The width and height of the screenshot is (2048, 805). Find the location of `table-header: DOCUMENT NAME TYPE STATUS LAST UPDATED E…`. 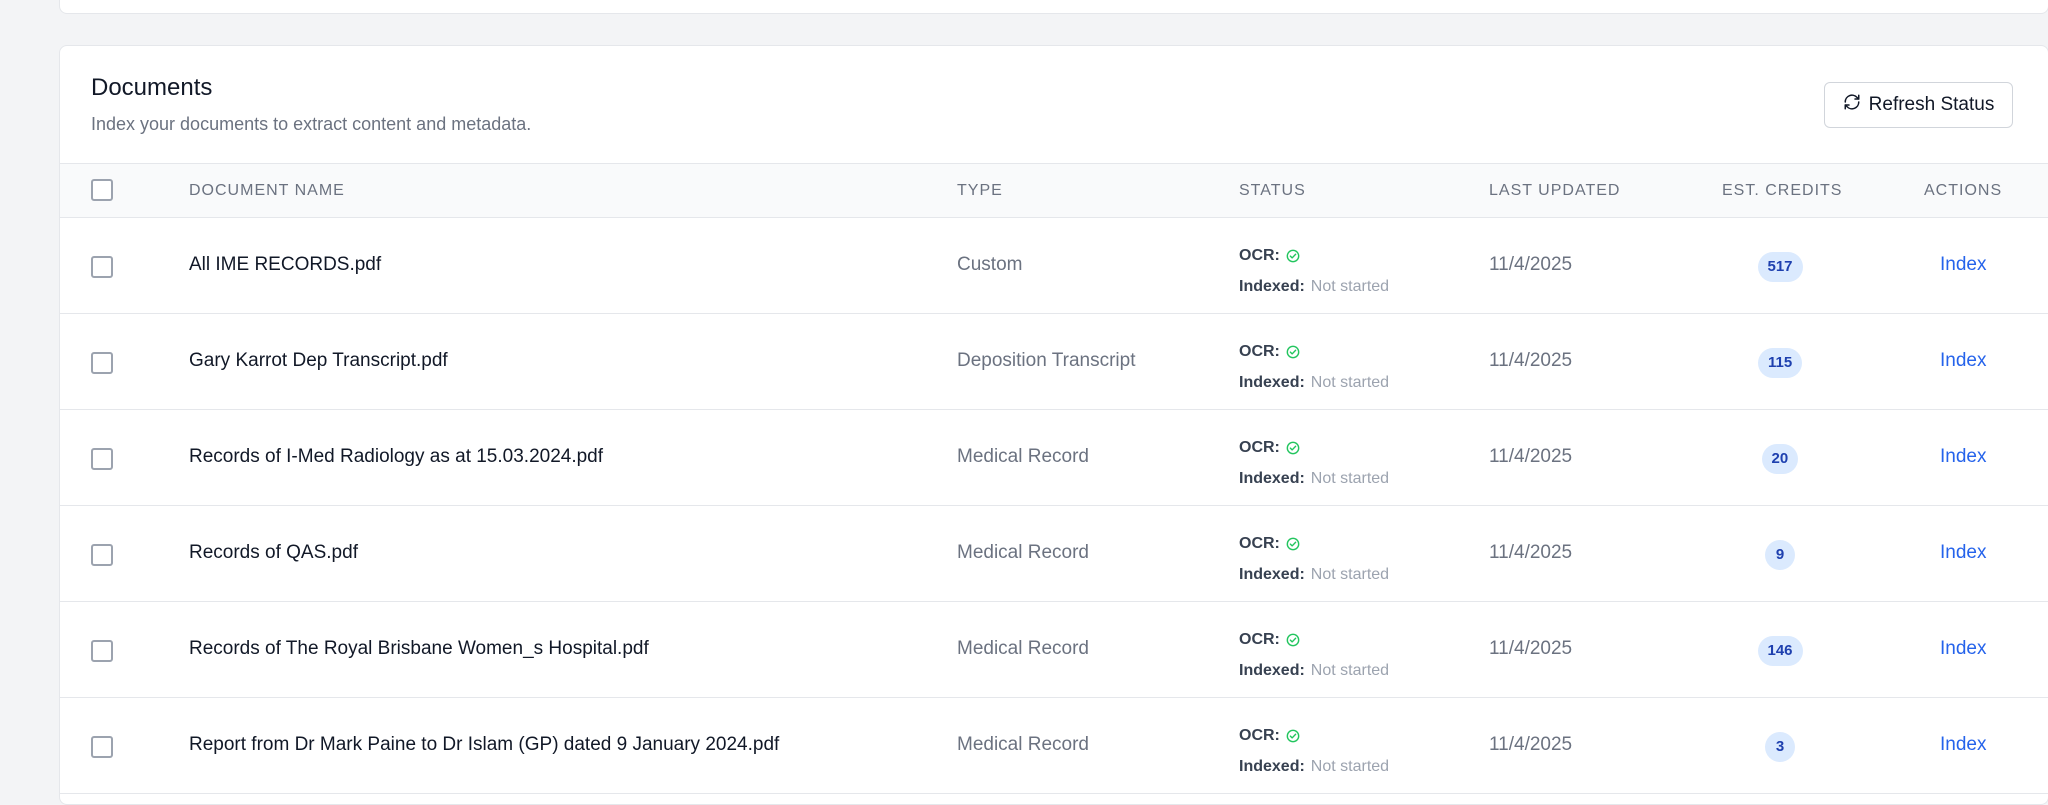

table-header: DOCUMENT NAME TYPE STATUS LAST UPDATED E… is located at coordinates (1054, 190).